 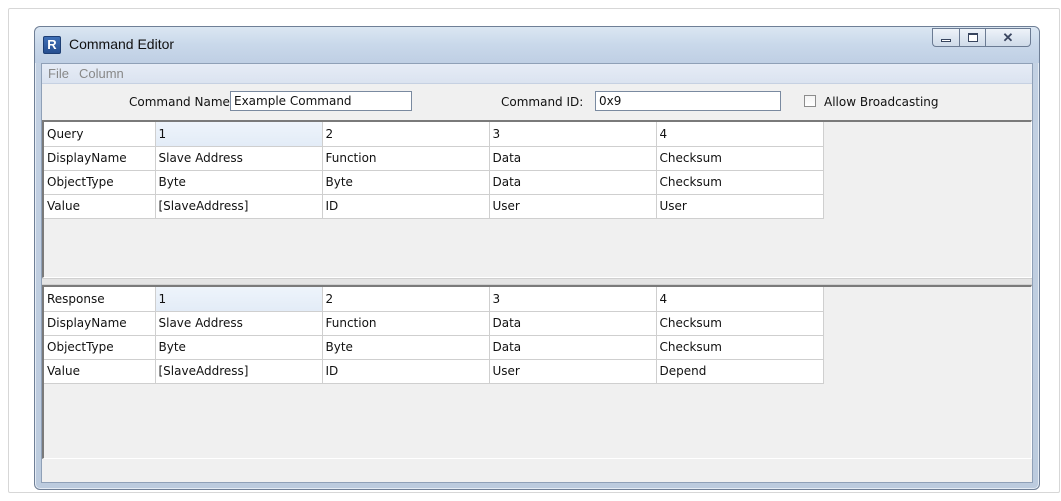 I want to click on close-icon: ✕, so click(x=1008, y=37).